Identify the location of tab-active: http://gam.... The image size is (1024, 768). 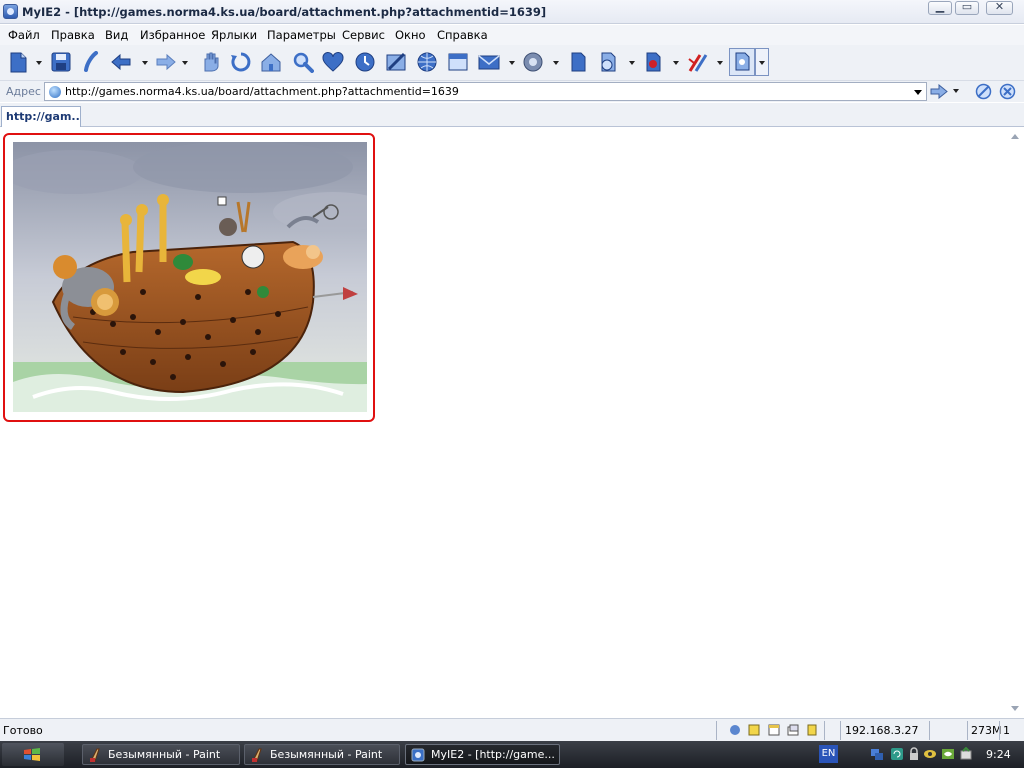
(41, 116).